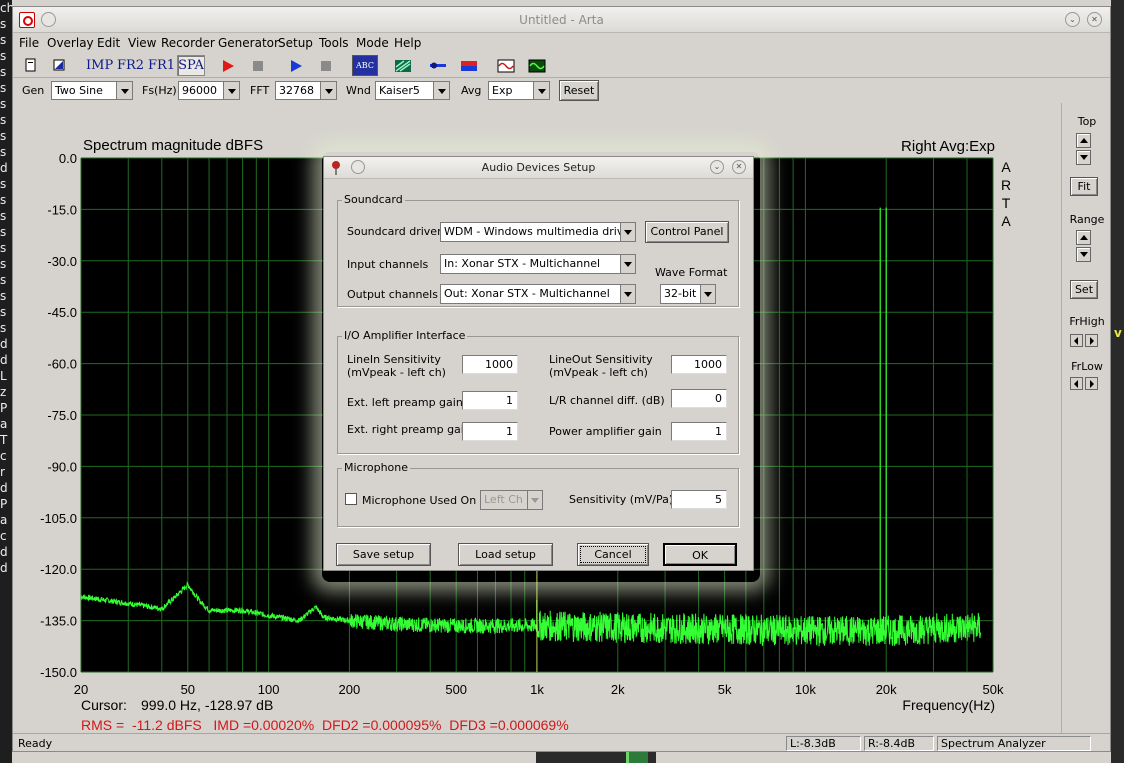  What do you see at coordinates (409, 429) in the screenshot?
I see `ext-right-label: Ext. right preamp gain` at bounding box center [409, 429].